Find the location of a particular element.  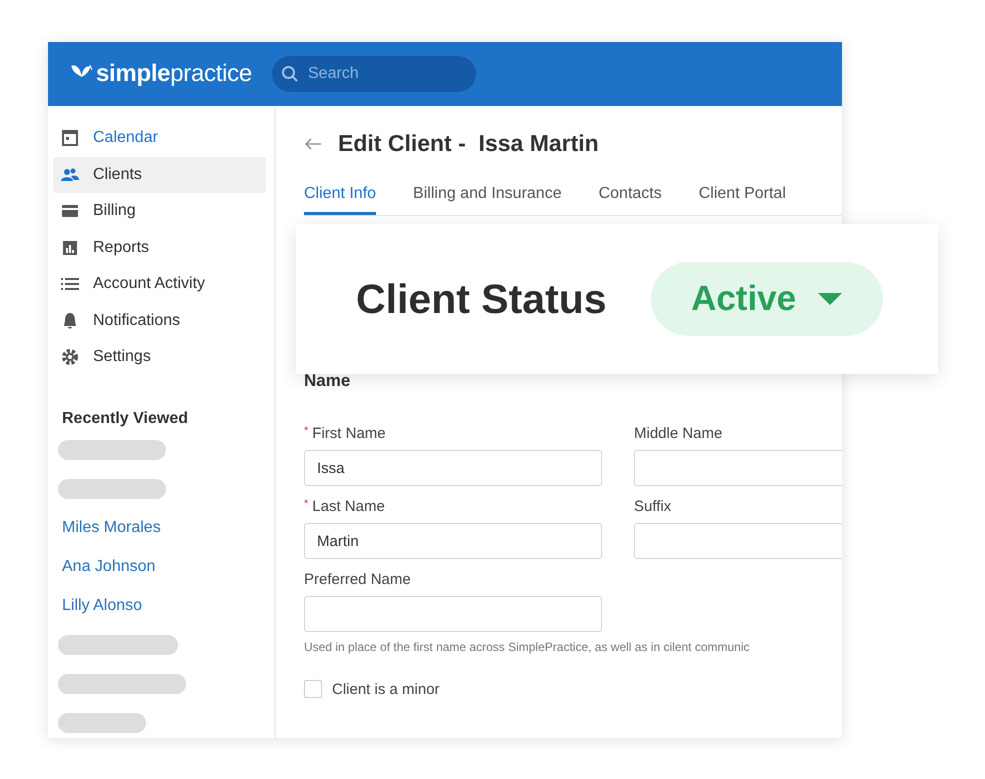

bell-icon is located at coordinates (70, 321).